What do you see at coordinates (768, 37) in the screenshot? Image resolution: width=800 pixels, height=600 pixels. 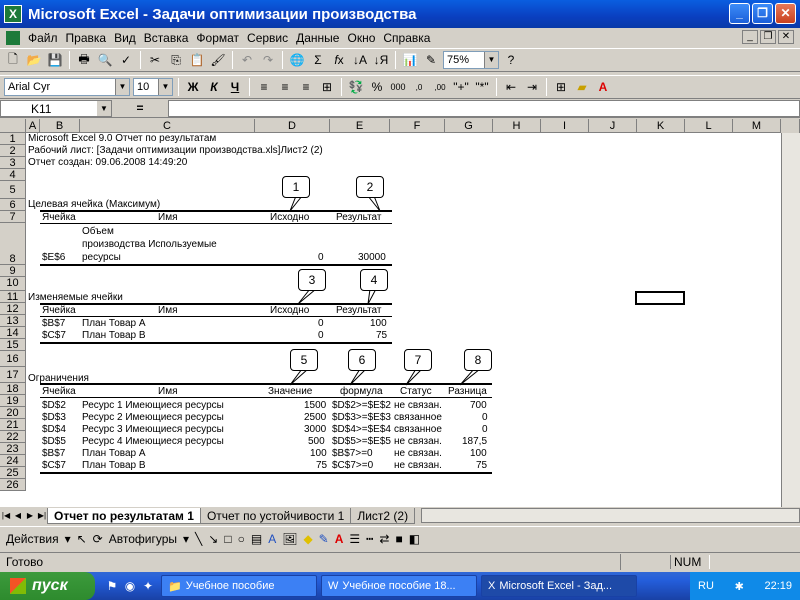 I see `doc-restore-button: ❐` at bounding box center [768, 37].